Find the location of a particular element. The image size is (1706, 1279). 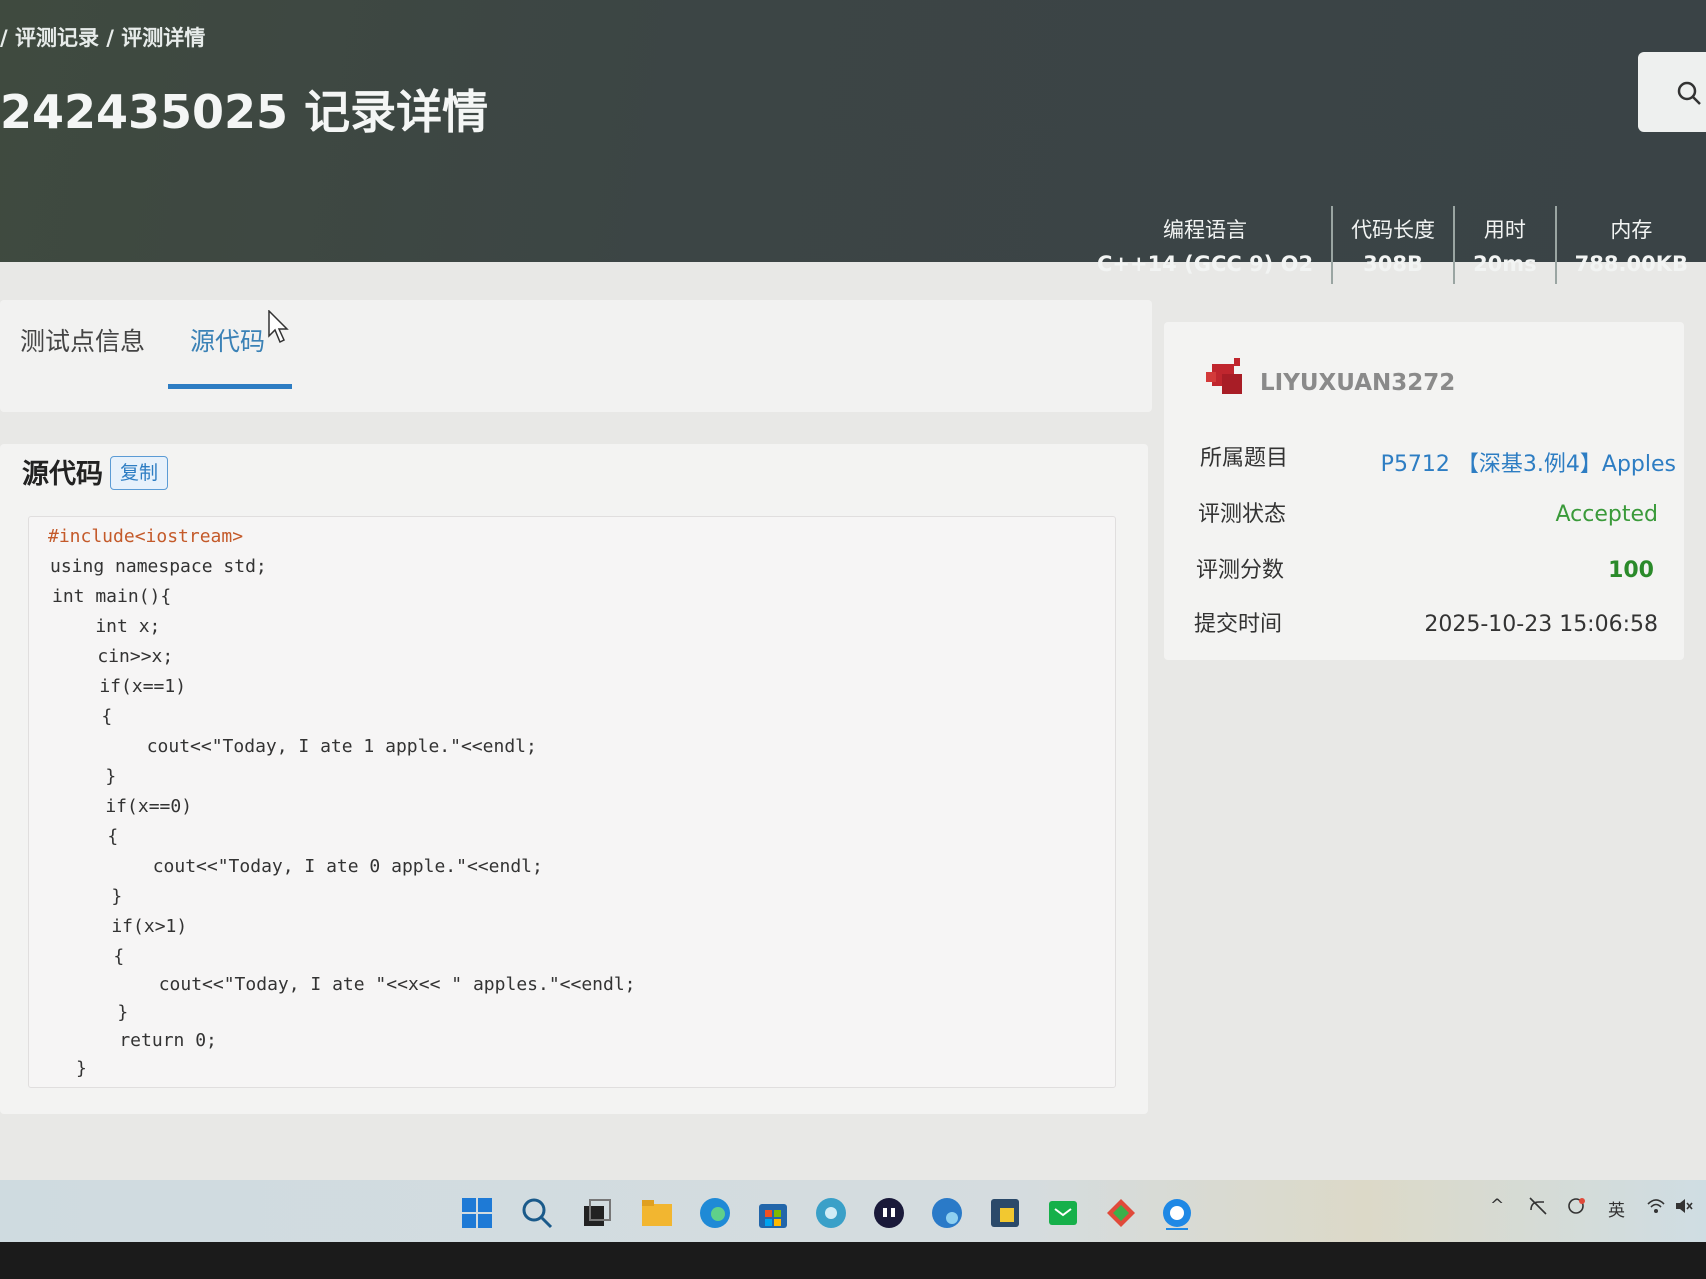

file-explorer-icon is located at coordinates (657, 1213).